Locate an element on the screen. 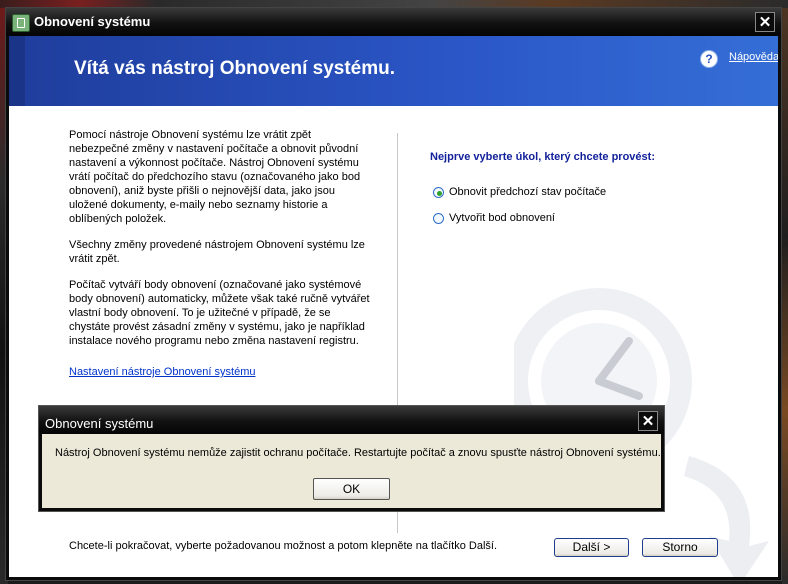 This screenshot has width=788, height=584. dialog-title: Obnovení systému is located at coordinates (99, 423).